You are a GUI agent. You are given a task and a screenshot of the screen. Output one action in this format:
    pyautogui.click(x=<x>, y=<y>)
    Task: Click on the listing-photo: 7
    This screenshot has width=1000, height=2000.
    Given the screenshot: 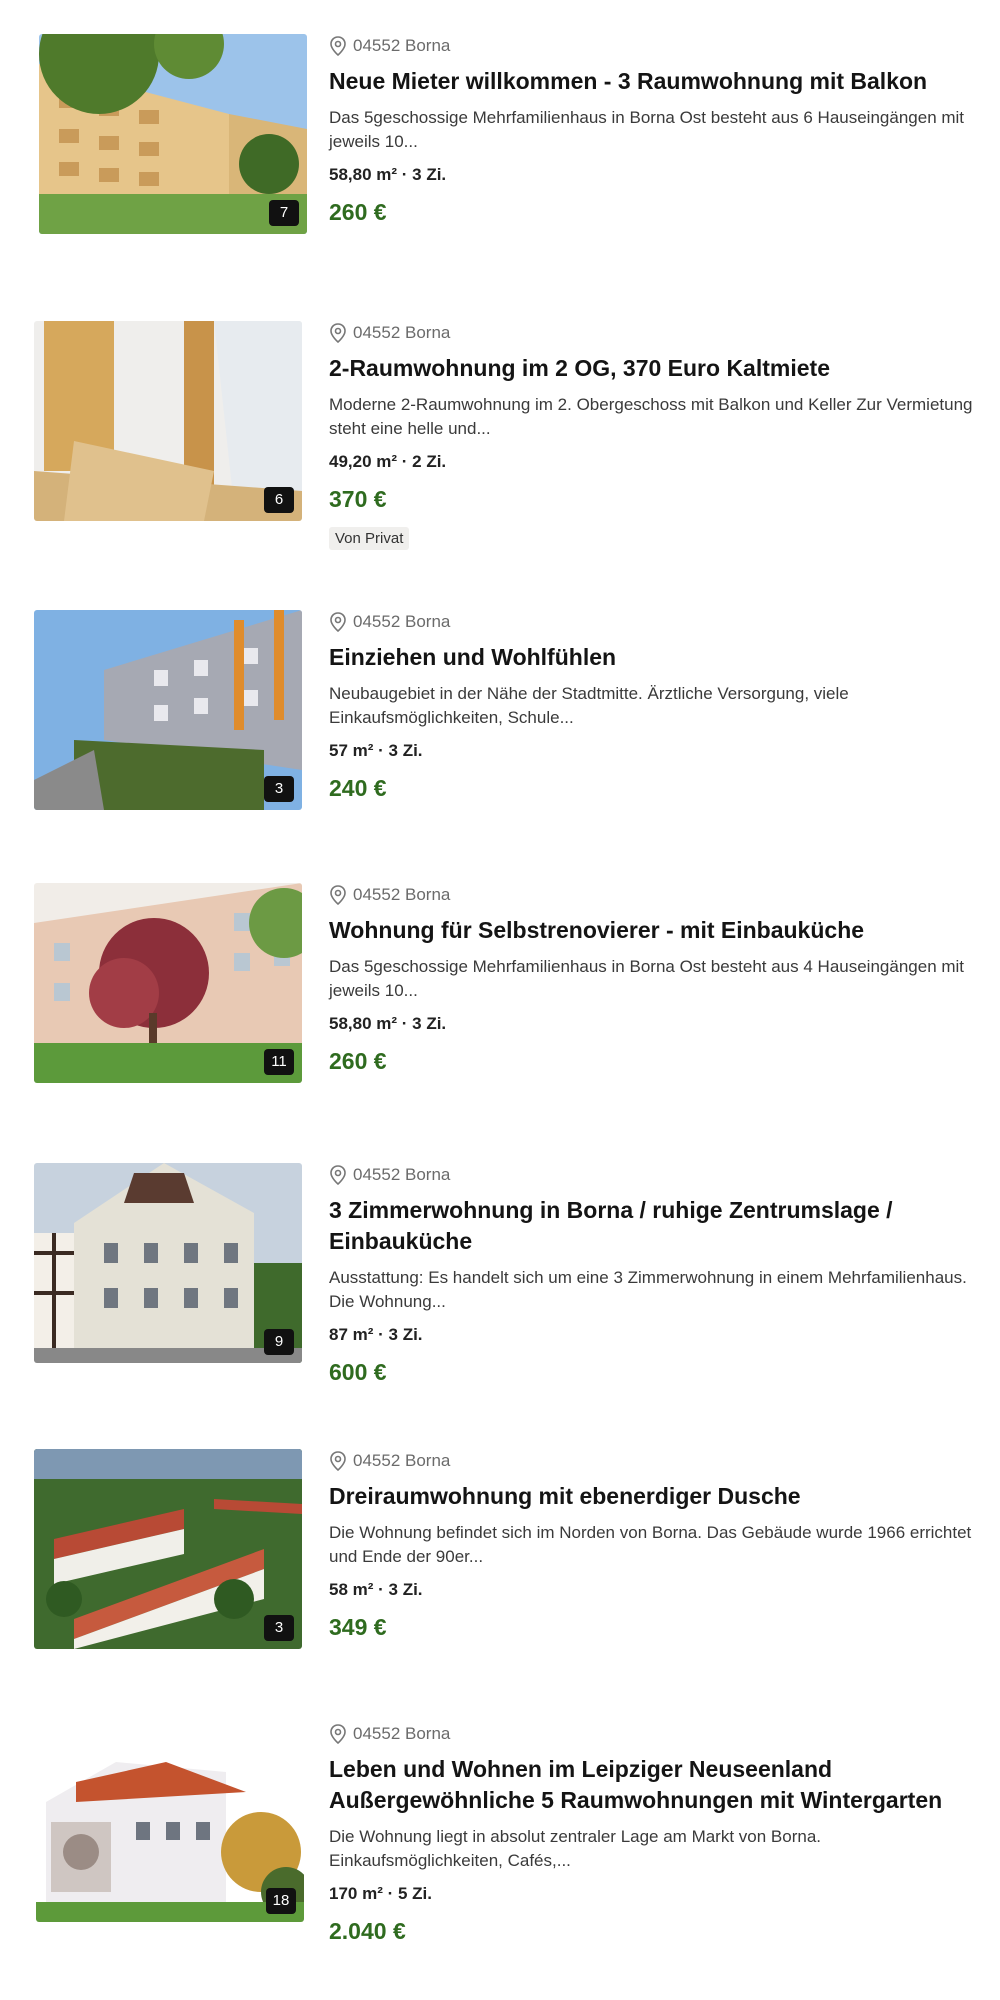 What is the action you would take?
    pyautogui.click(x=173, y=134)
    